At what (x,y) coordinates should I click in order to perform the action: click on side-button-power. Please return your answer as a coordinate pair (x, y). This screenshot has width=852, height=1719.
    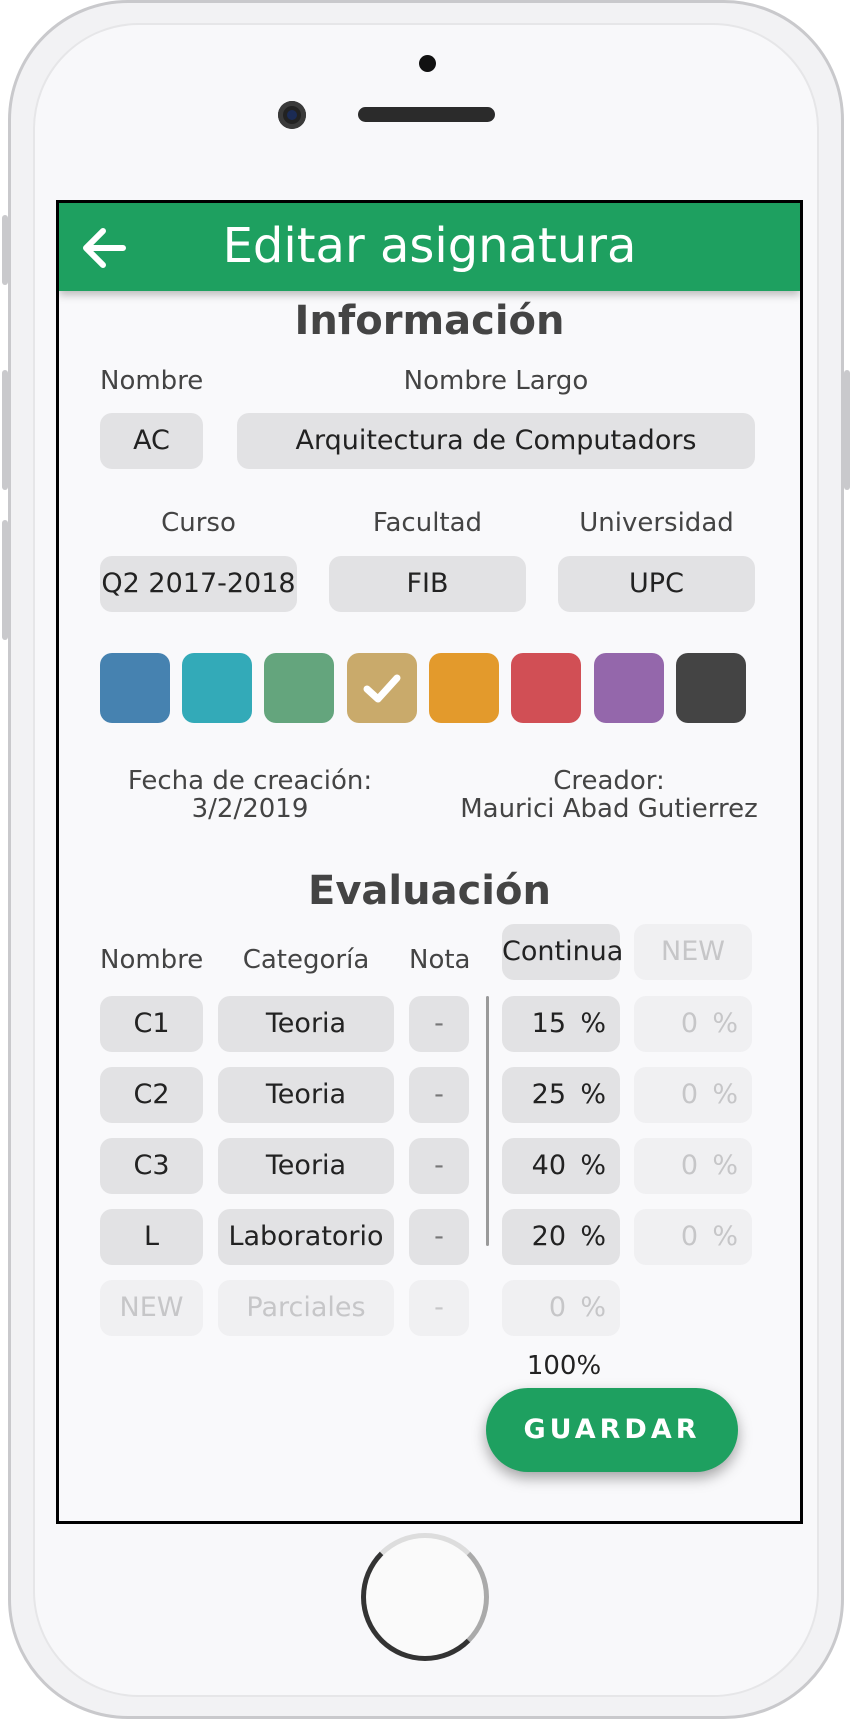
    Looking at the image, I should click on (847, 430).